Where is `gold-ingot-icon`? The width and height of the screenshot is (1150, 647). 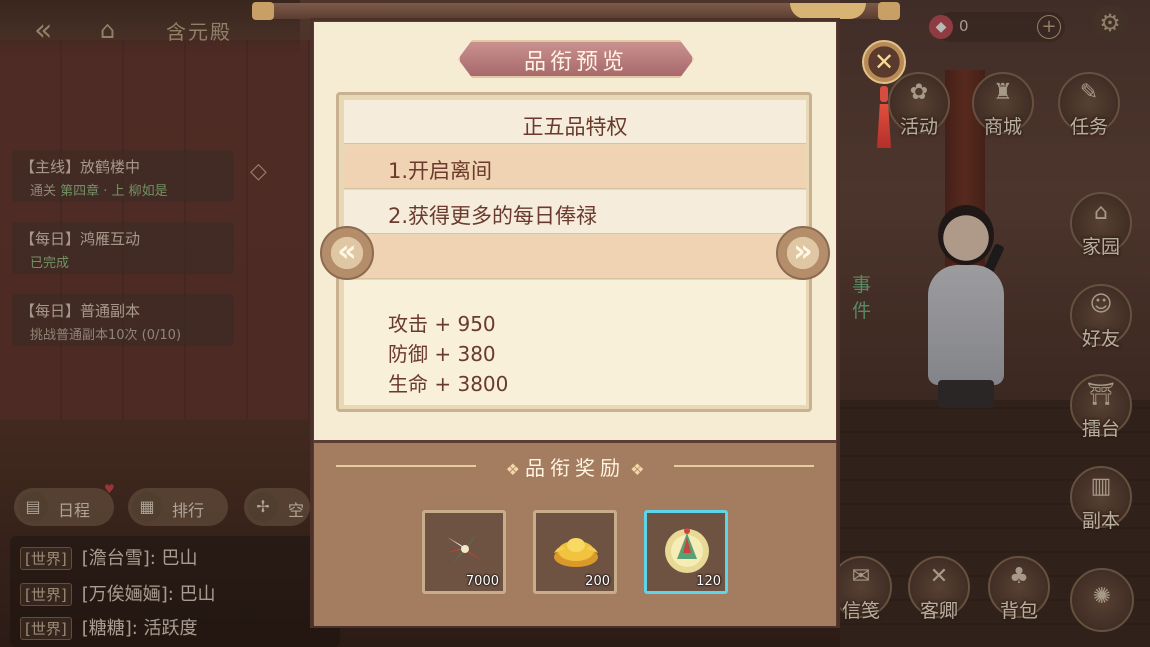 gold-ingot-icon is located at coordinates (576, 552).